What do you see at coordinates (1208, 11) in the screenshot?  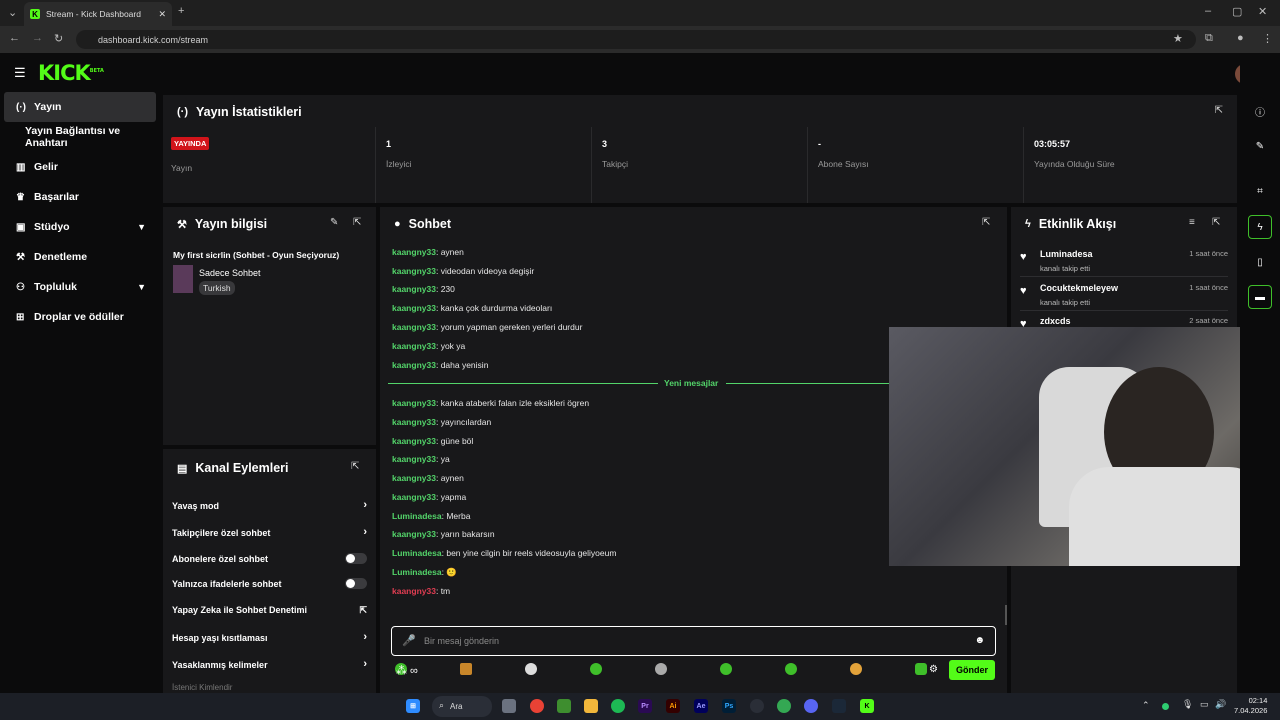 I see `minimize-icon: –` at bounding box center [1208, 11].